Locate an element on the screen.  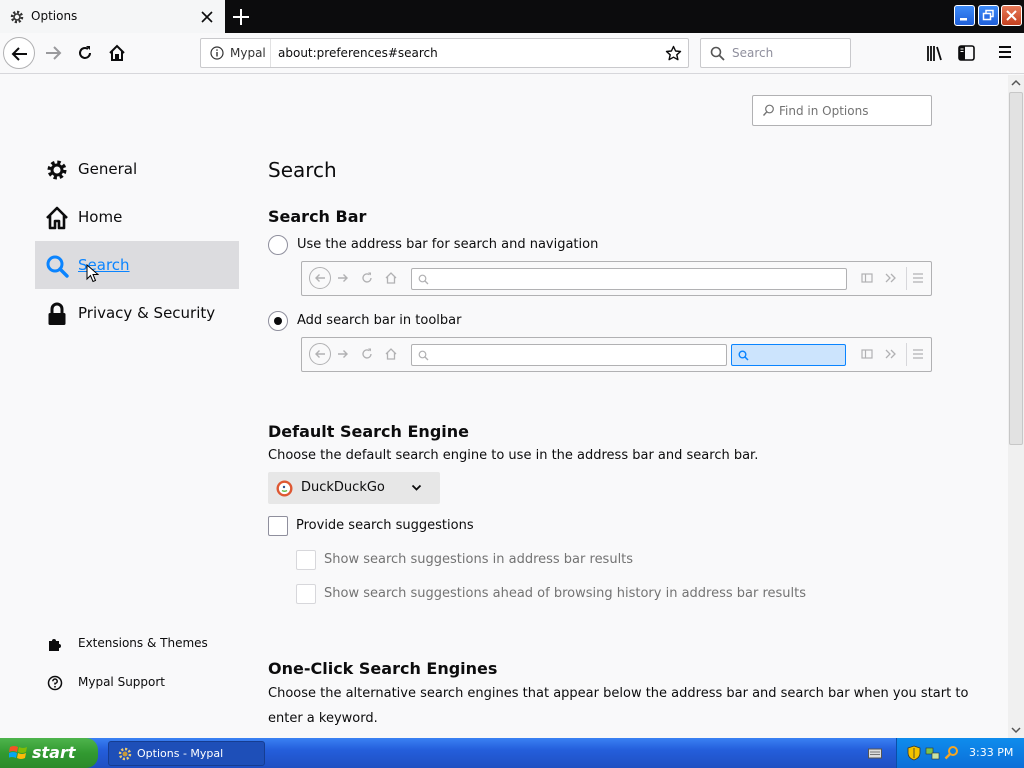
vertical-scrollbar is located at coordinates (1016, 406).